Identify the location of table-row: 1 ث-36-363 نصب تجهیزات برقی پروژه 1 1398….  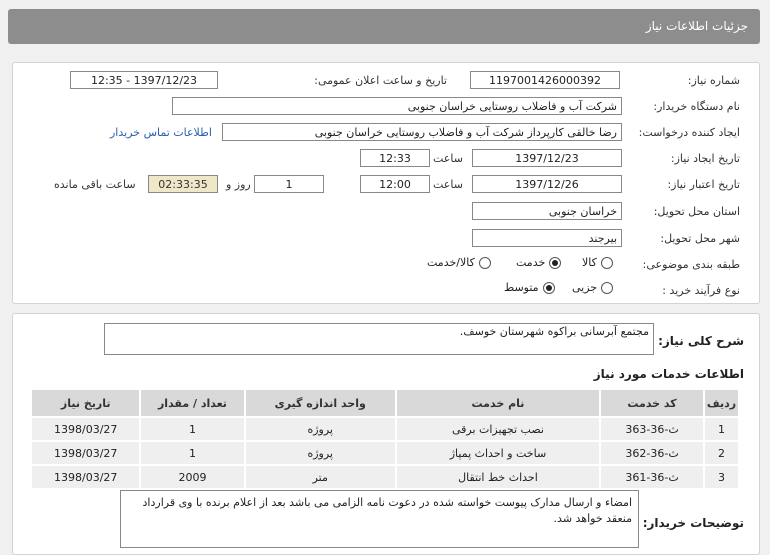
(384, 429).